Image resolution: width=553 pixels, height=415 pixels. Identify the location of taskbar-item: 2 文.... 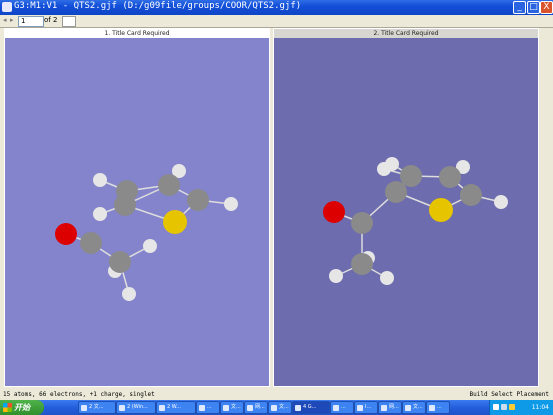
(97, 407).